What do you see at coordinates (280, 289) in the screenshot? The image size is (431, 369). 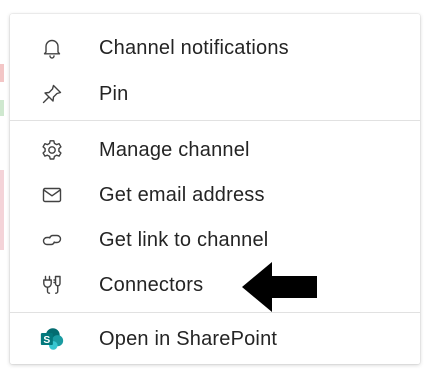 I see `annotation-arrow-left-icon` at bounding box center [280, 289].